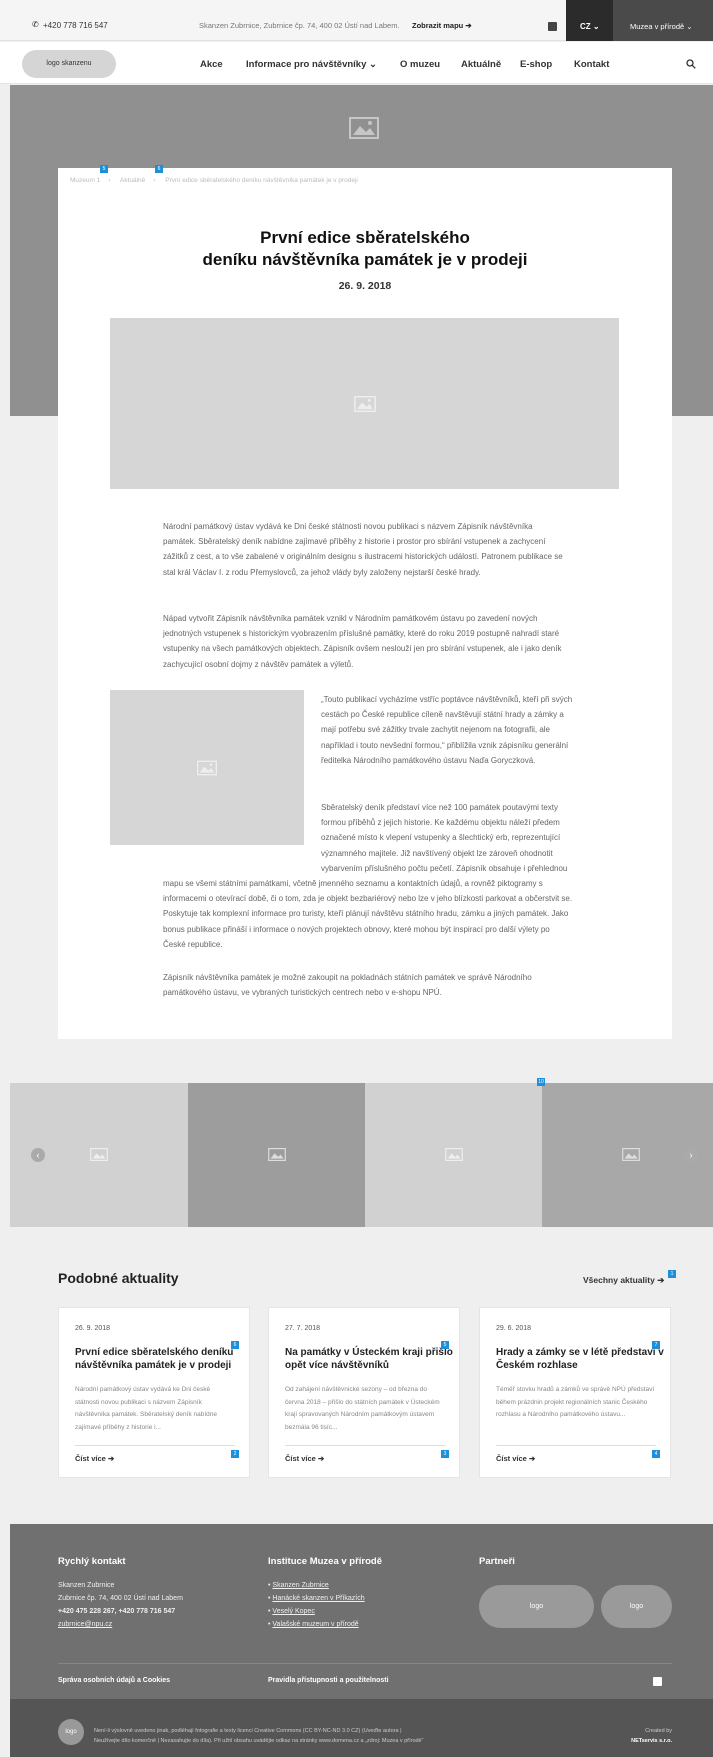 This screenshot has width=713, height=1757. What do you see at coordinates (311, 64) in the screenshot?
I see `nav-item-informace: Informace pro návštěvníky ⌄` at bounding box center [311, 64].